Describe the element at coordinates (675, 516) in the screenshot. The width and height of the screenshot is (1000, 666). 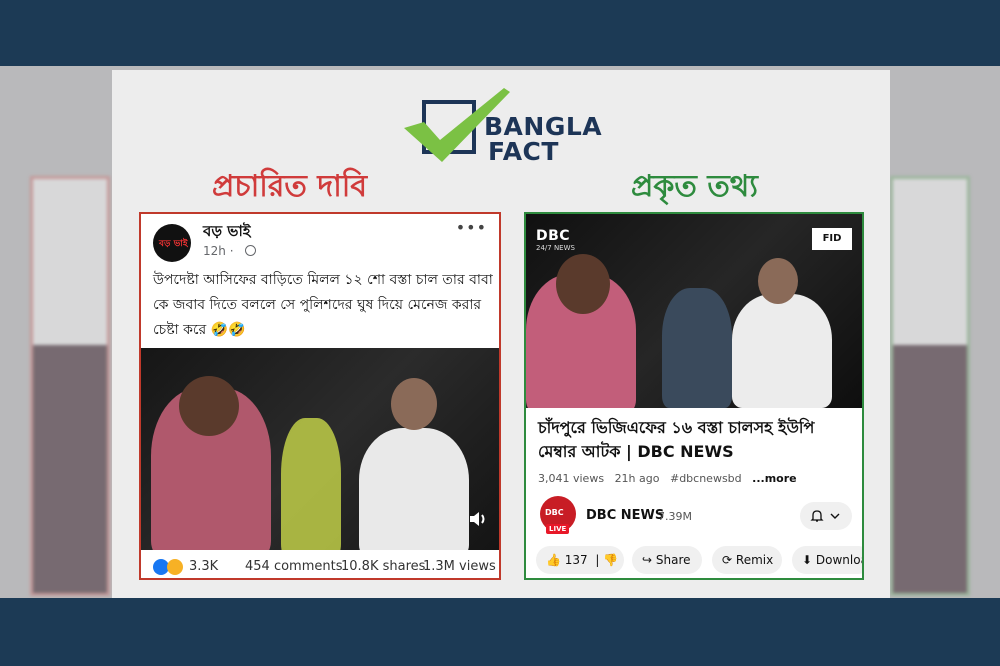
I see `subscriber-count: 7.39M` at that location.